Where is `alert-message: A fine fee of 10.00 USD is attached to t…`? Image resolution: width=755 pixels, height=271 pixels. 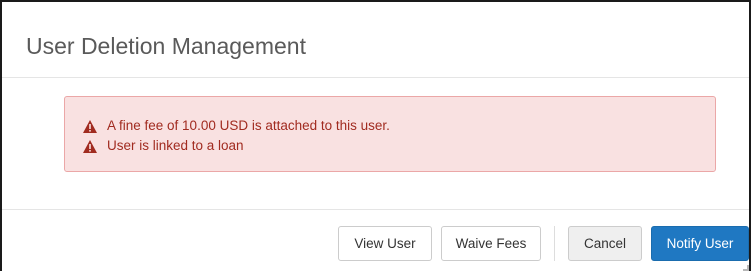 alert-message: A fine fee of 10.00 USD is attached to t… is located at coordinates (236, 126).